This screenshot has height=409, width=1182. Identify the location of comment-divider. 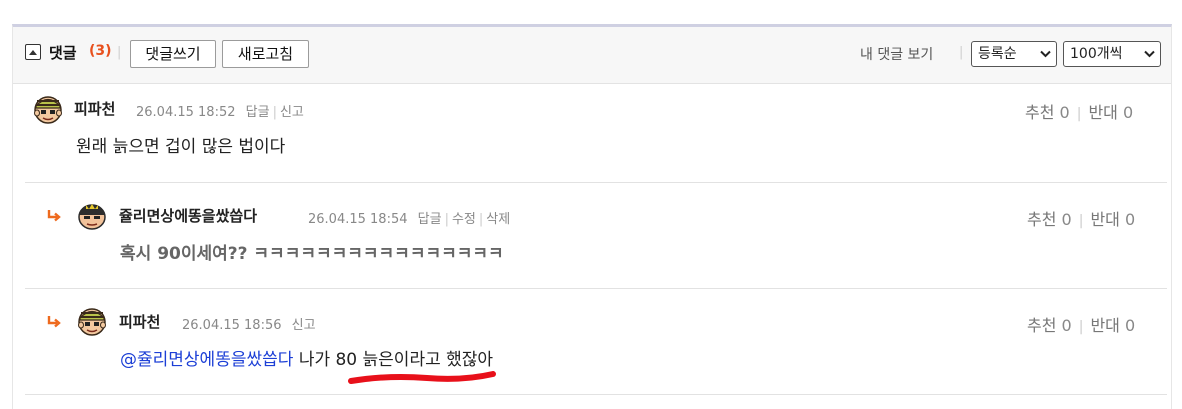
(596, 394).